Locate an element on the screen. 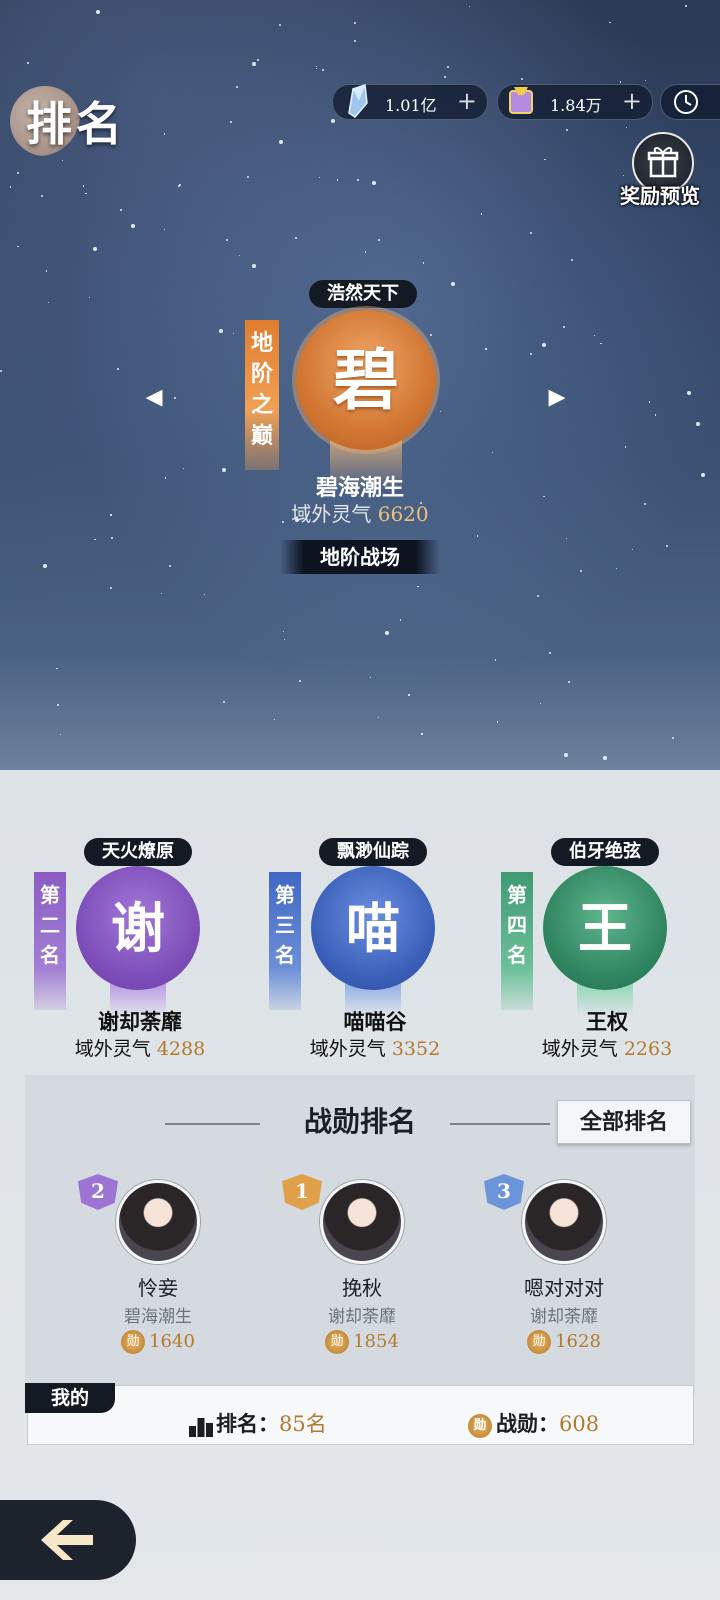  back-button is located at coordinates (68, 1540).